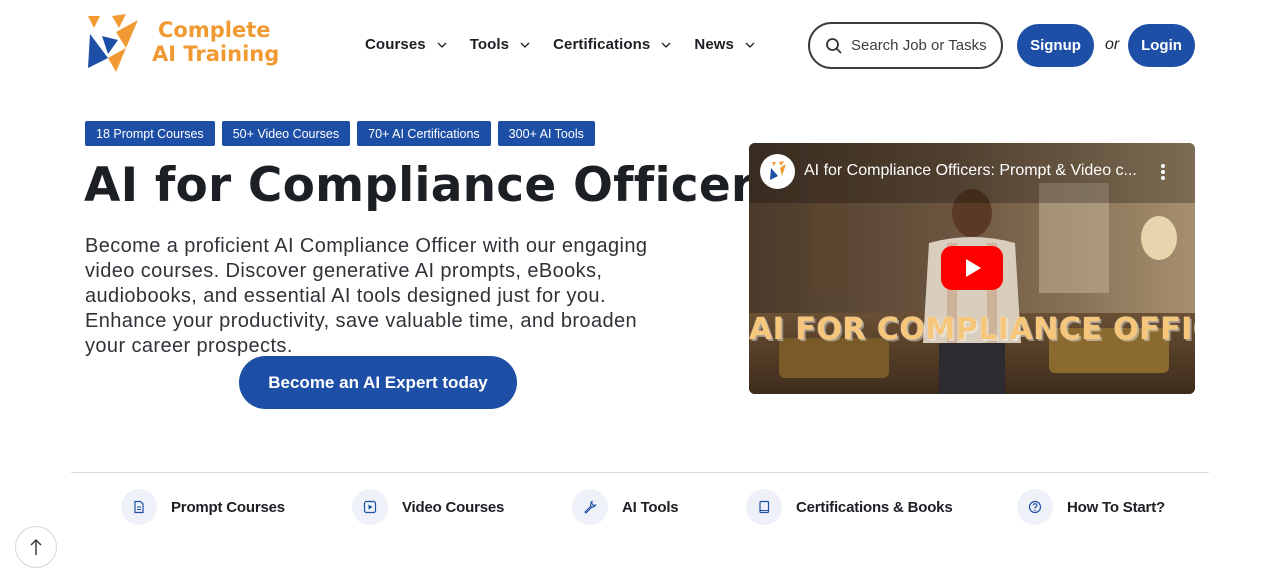 The width and height of the screenshot is (1280, 582). Describe the element at coordinates (714, 44) in the screenshot. I see `nav-news-label: News` at that location.